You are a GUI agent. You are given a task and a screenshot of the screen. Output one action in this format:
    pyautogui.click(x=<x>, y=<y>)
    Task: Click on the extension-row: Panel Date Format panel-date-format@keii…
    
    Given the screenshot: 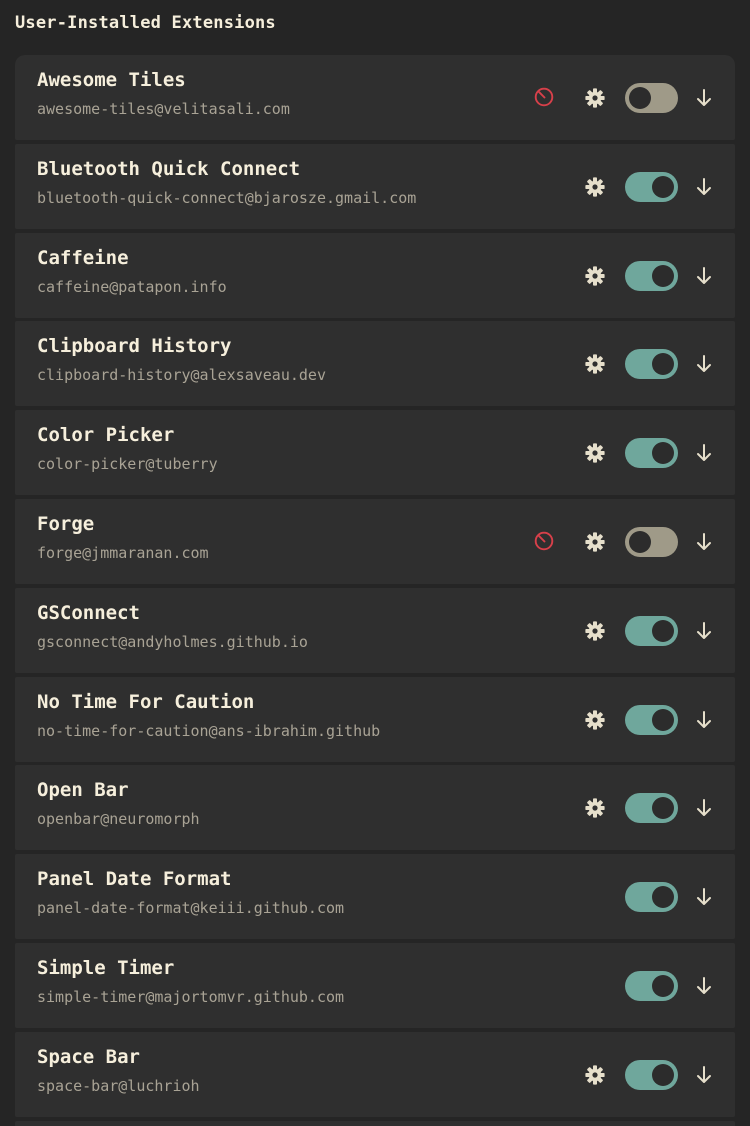 What is the action you would take?
    pyautogui.click(x=375, y=897)
    